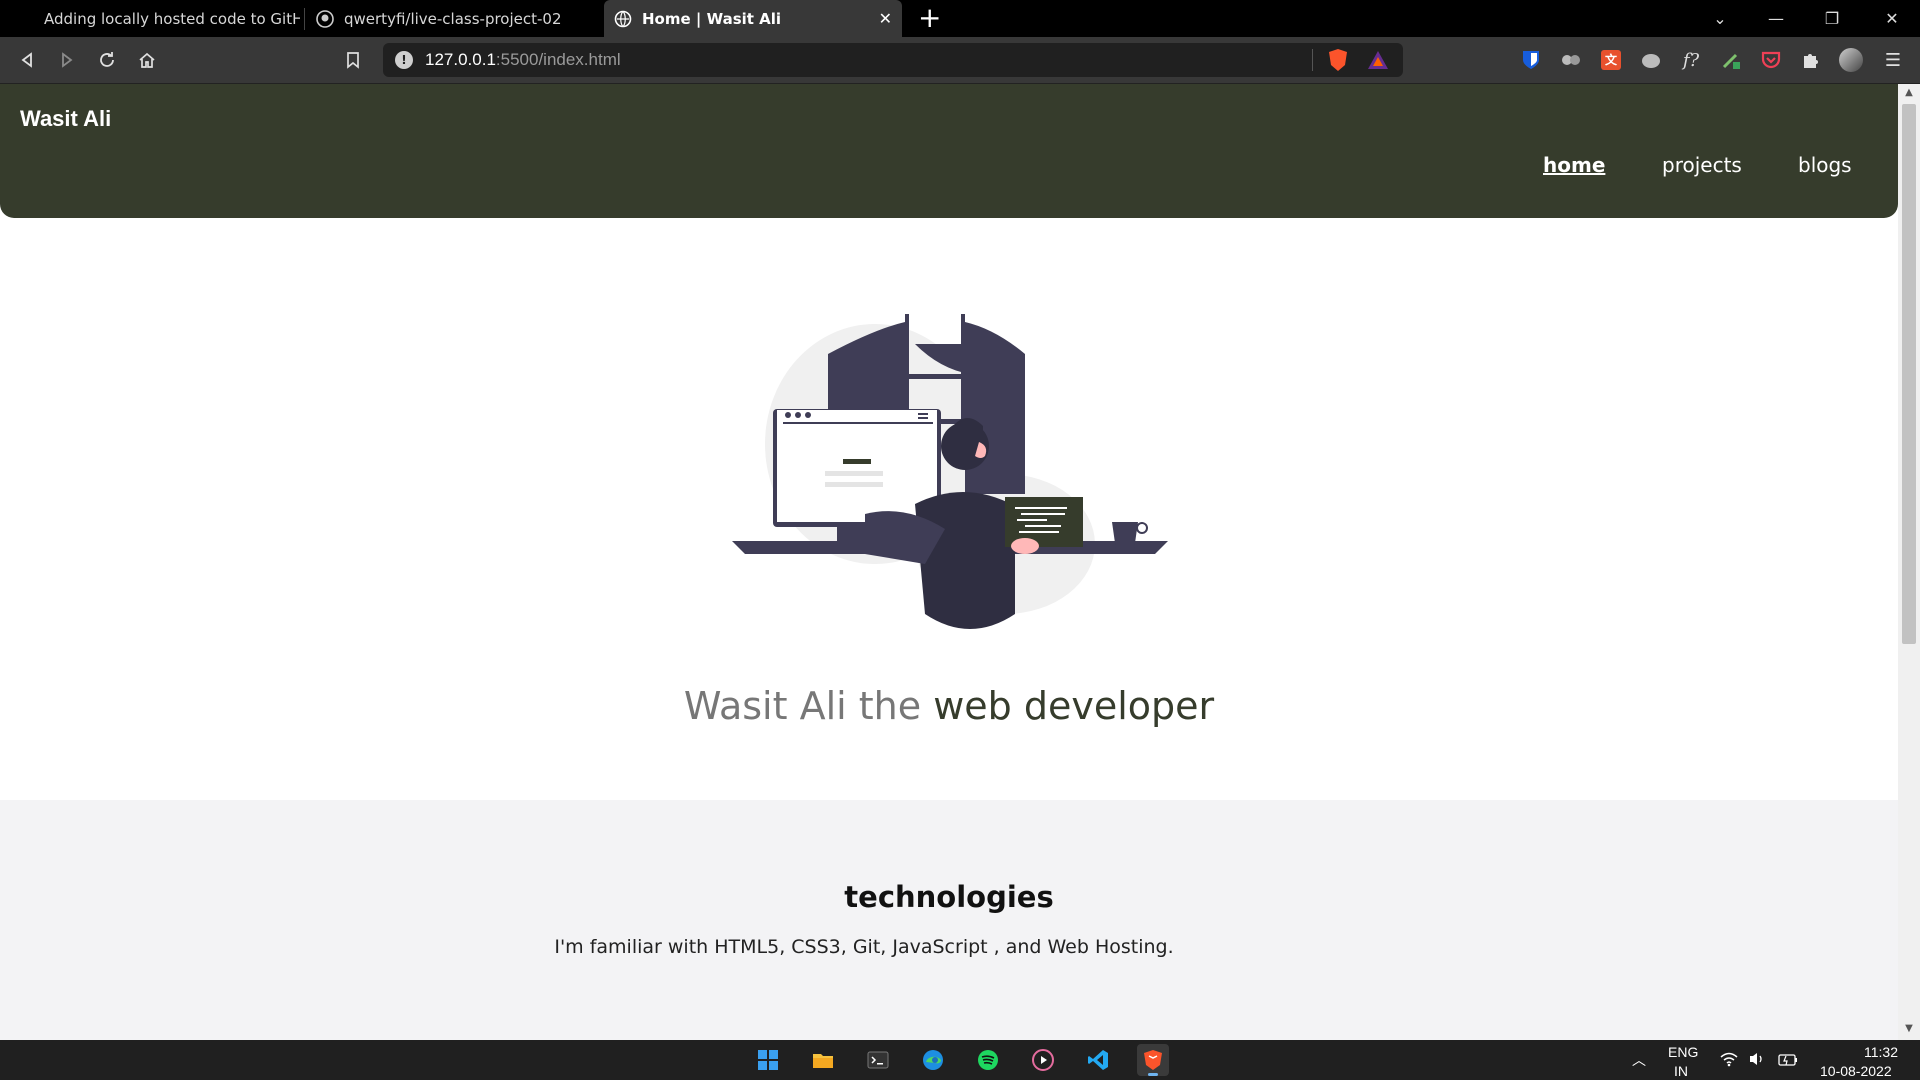 The width and height of the screenshot is (1920, 1080). Describe the element at coordinates (1893, 60) in the screenshot. I see `menu-icon: ☰` at that location.